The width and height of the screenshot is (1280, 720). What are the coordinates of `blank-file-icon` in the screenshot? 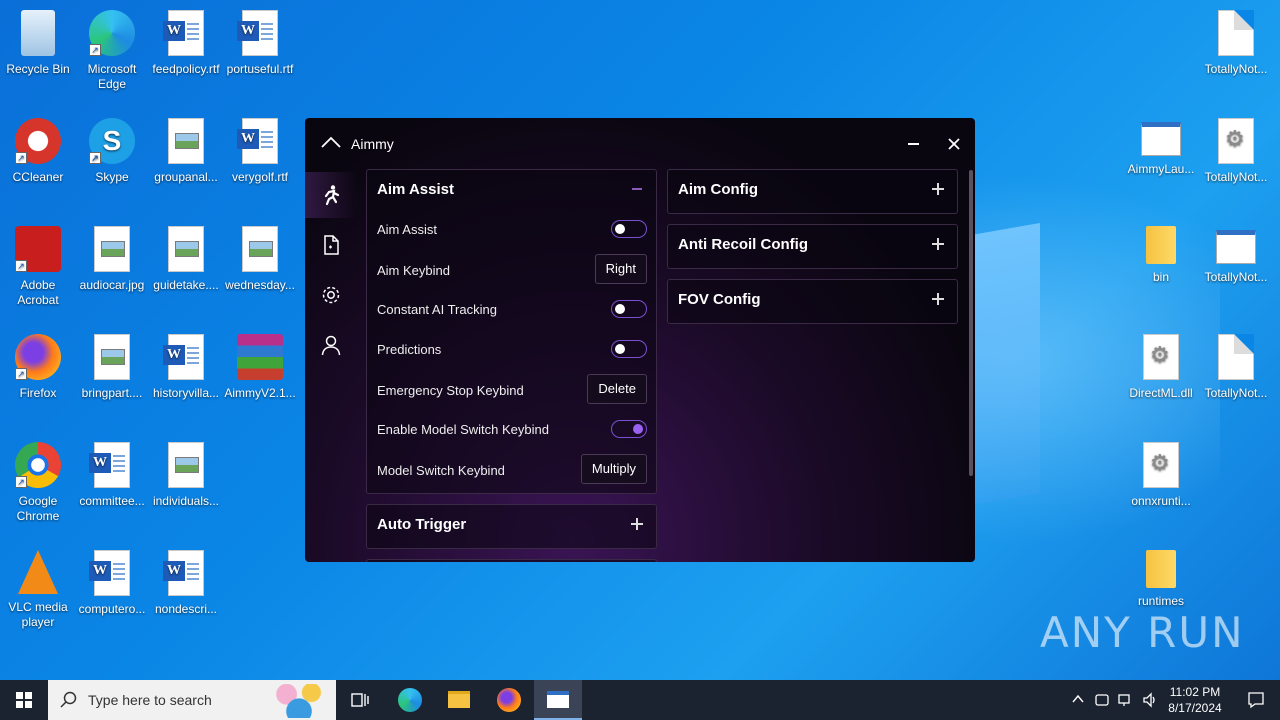 It's located at (1236, 33).